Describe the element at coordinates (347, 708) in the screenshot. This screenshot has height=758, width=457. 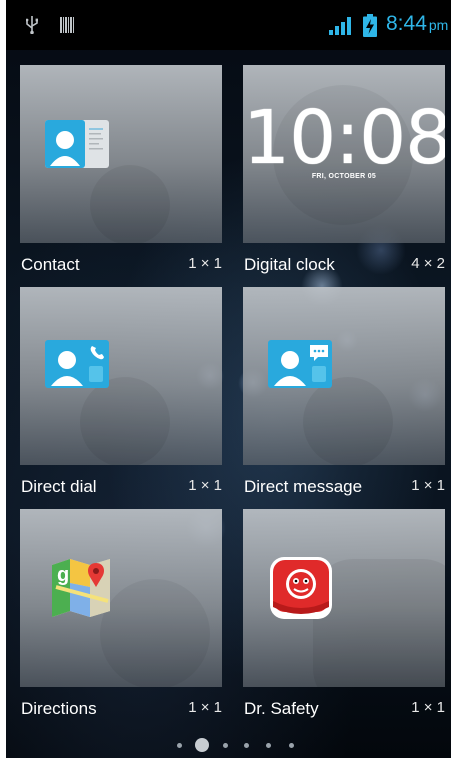
I see `widget-label-row: Dr. Safety 1 × 1` at that location.